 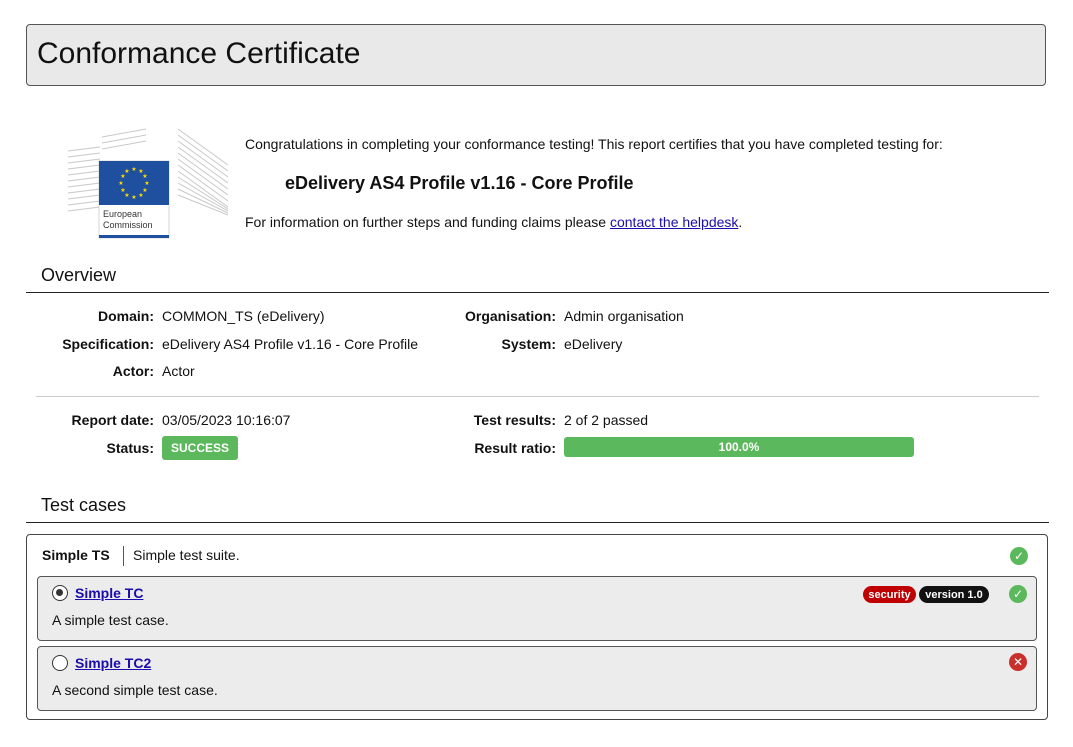 I want to click on organisation-label: Organisation:, so click(x=510, y=316).